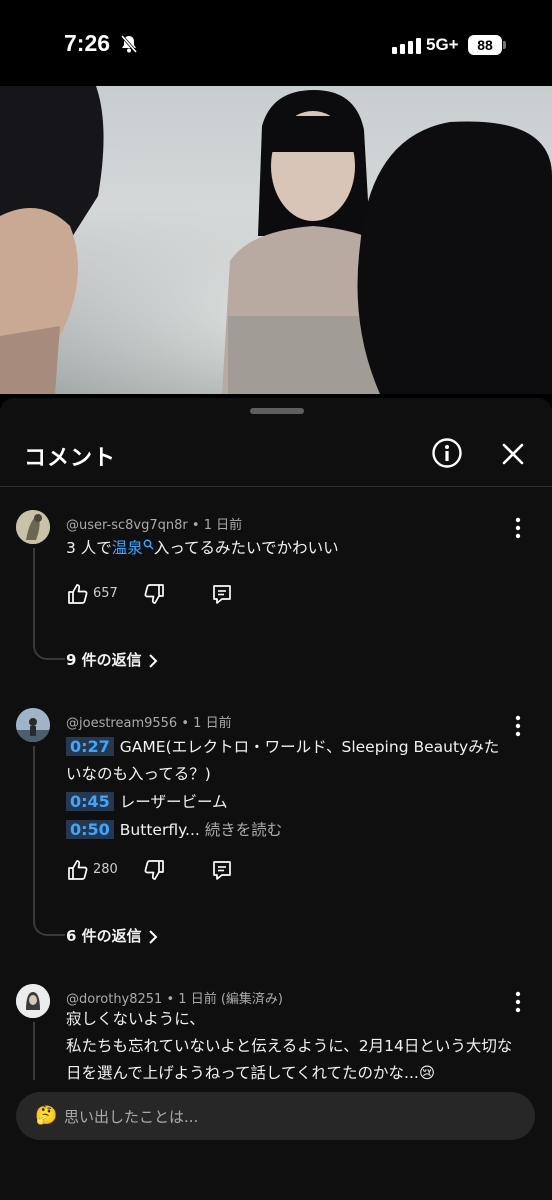 Image resolution: width=552 pixels, height=1200 pixels. I want to click on thinking-emoji-icon: 🤔, so click(46, 1115).